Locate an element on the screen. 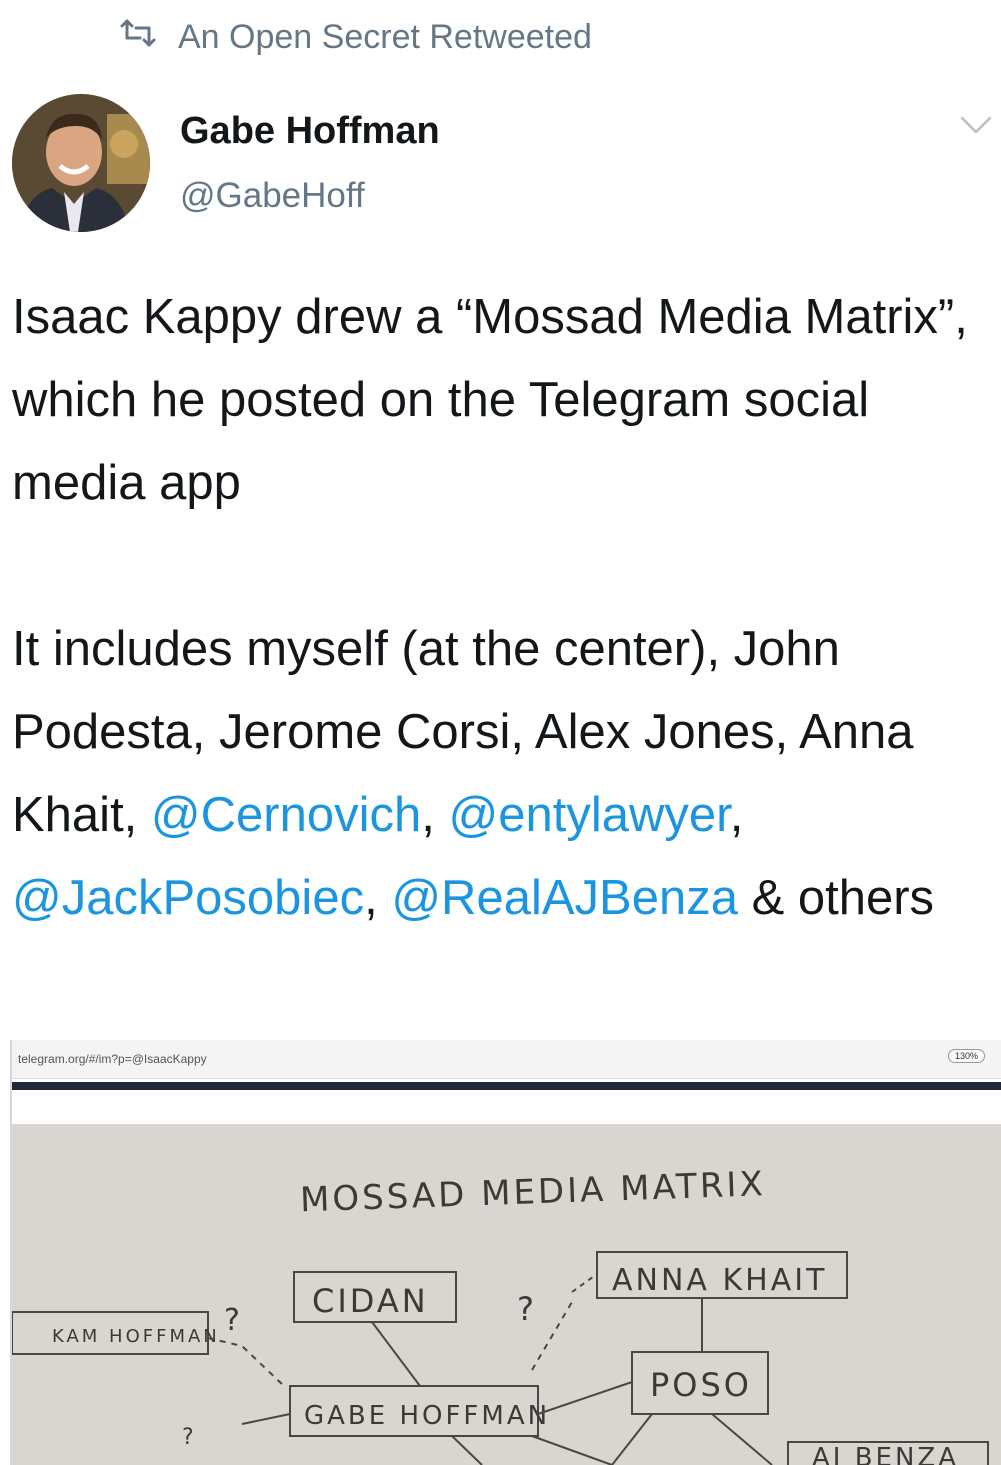 The width and height of the screenshot is (1001, 1465). drawing-node: POSO is located at coordinates (701, 1385).